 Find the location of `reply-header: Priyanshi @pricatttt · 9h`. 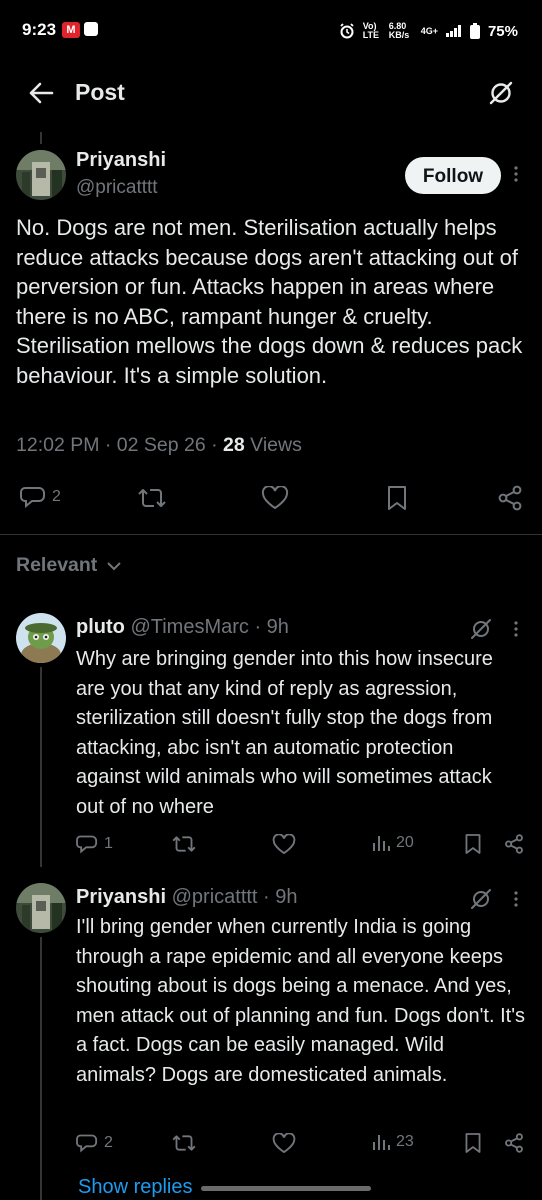

reply-header: Priyanshi @pricatttt · 9h is located at coordinates (187, 897).